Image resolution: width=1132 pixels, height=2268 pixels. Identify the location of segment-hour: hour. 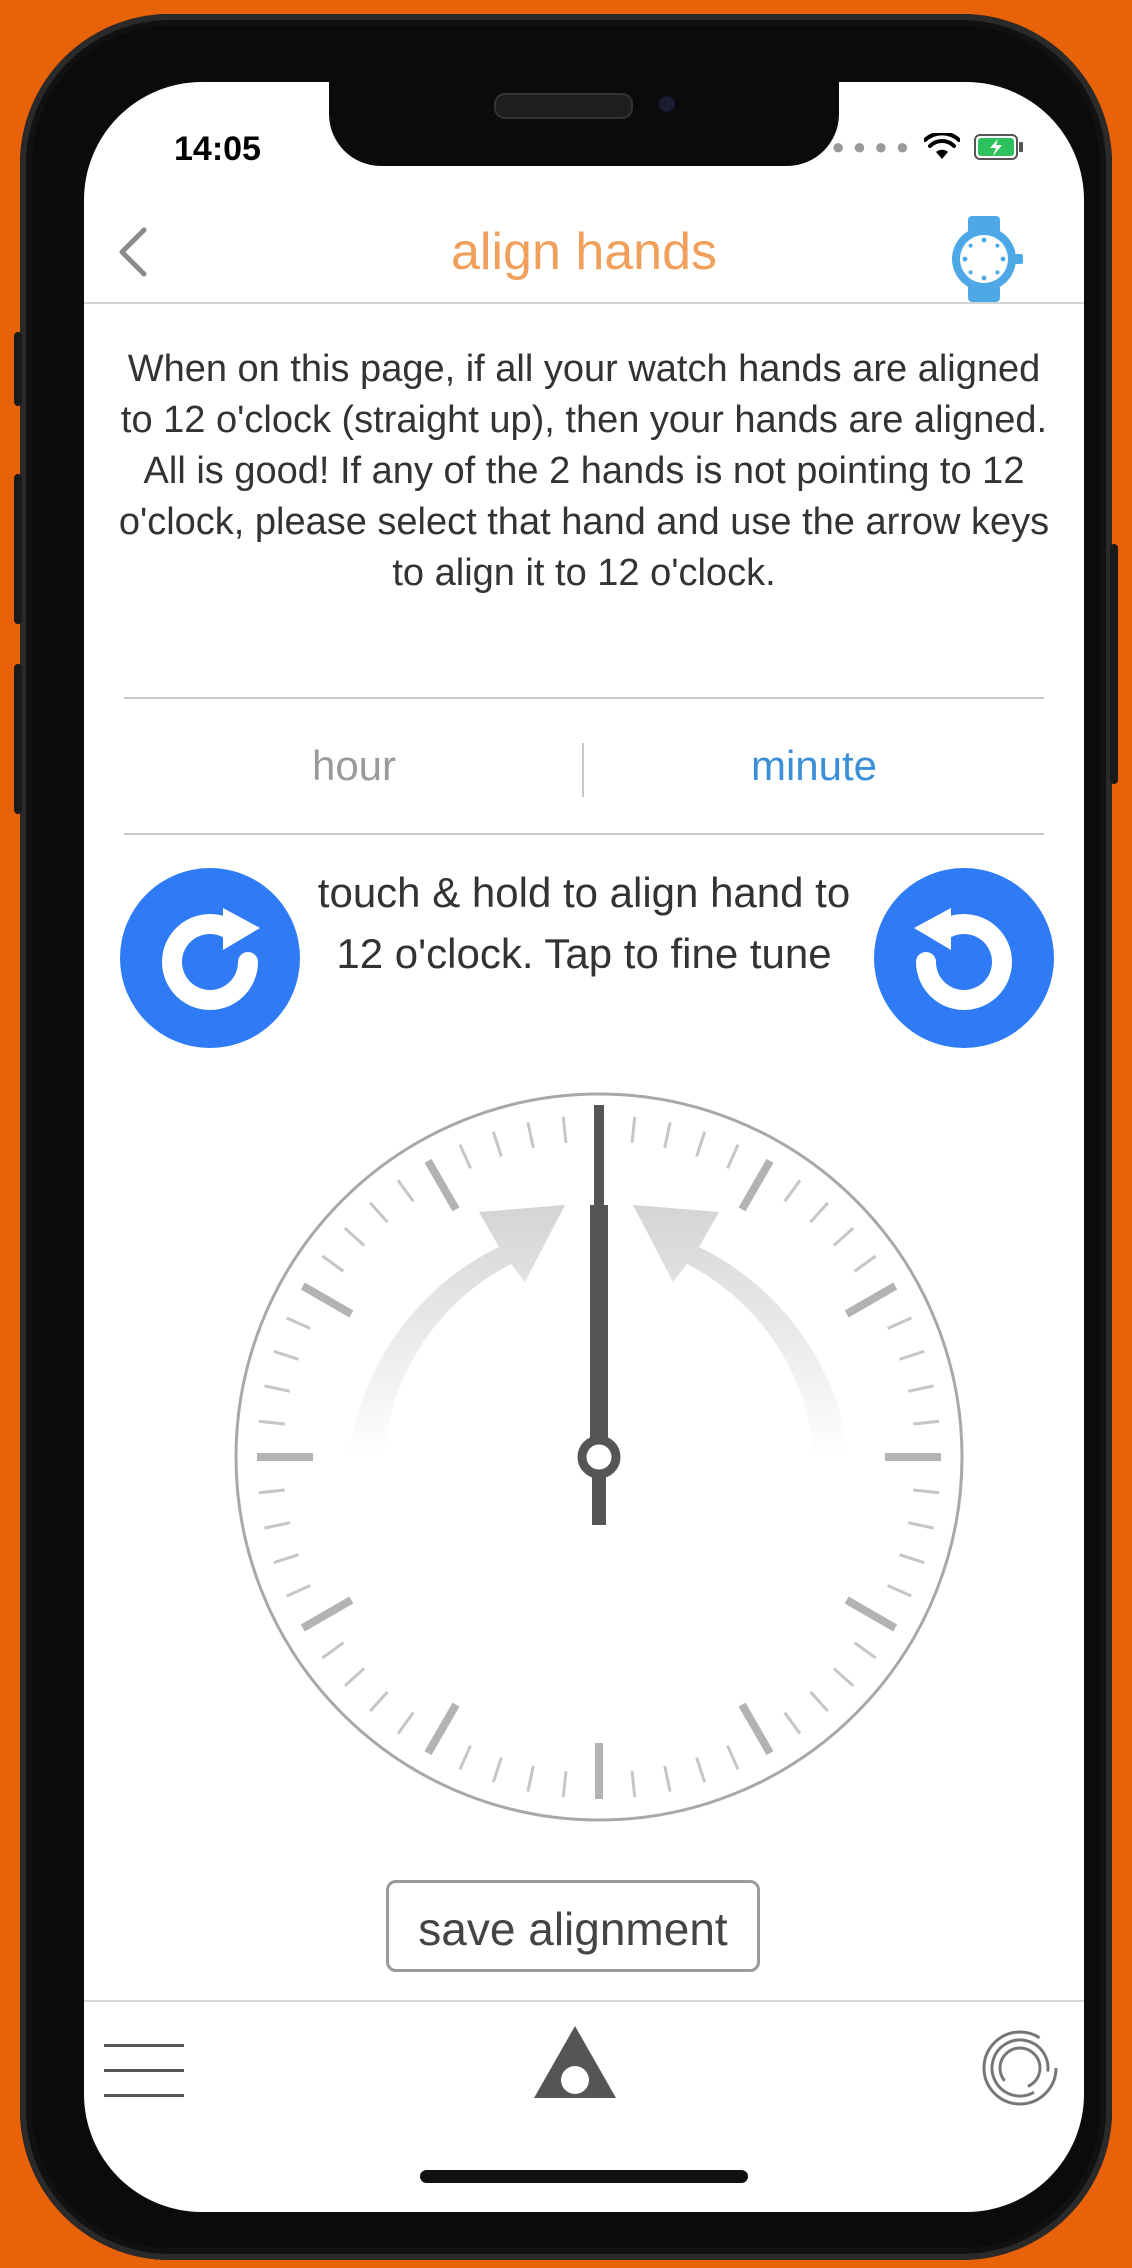
(354, 766).